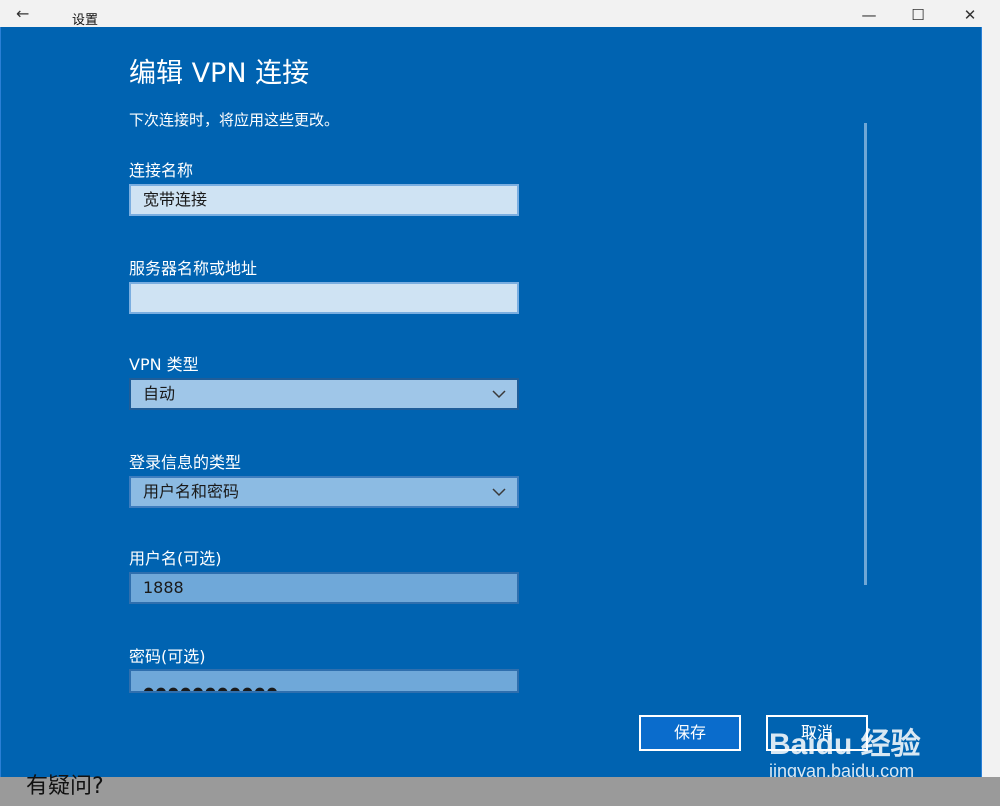  Describe the element at coordinates (500, 14) in the screenshot. I see `title-bar: ← 设置 — ☐ ✕` at that location.